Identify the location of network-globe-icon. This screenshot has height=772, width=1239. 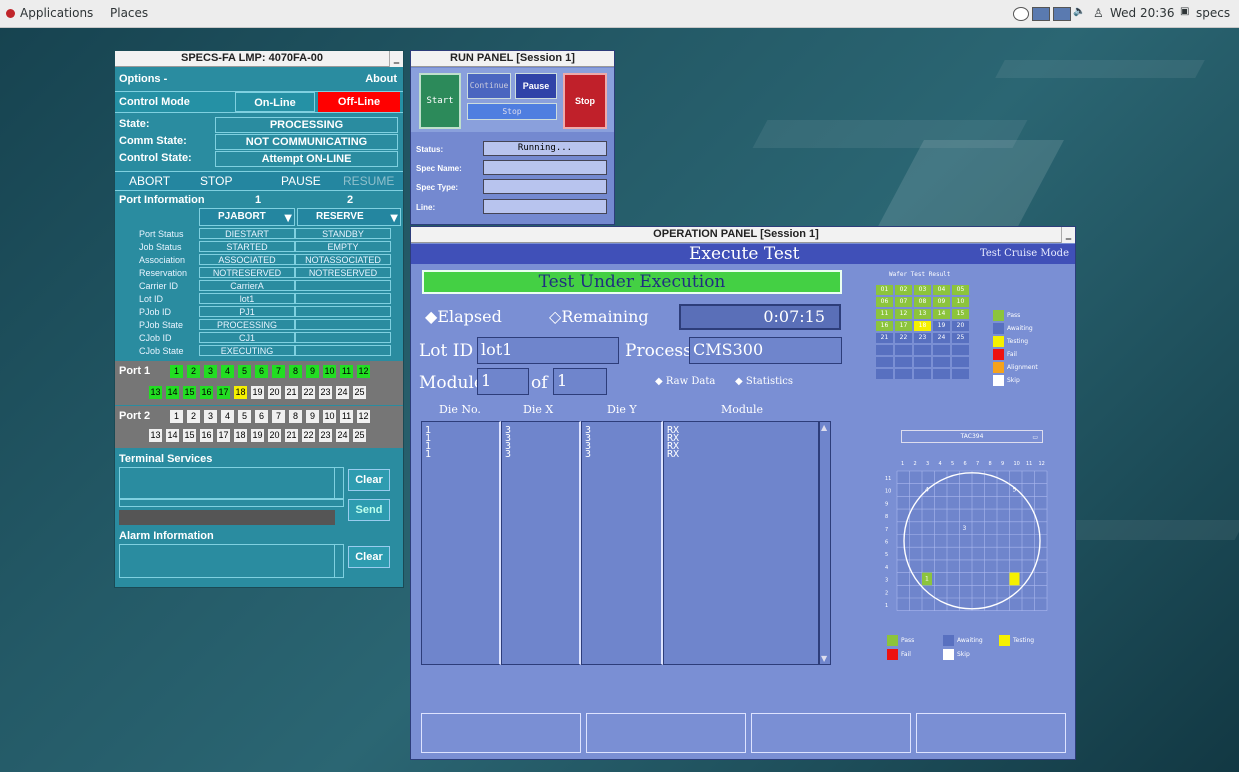
(1021, 14).